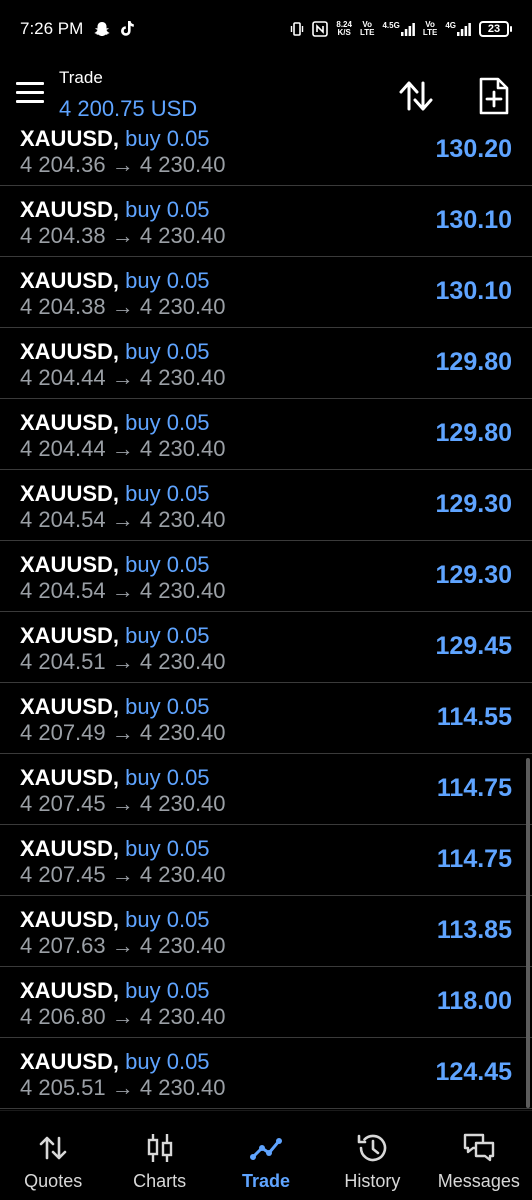 The image size is (532, 1200). Describe the element at coordinates (473, 220) in the screenshot. I see `position-profit: 130.10` at that location.